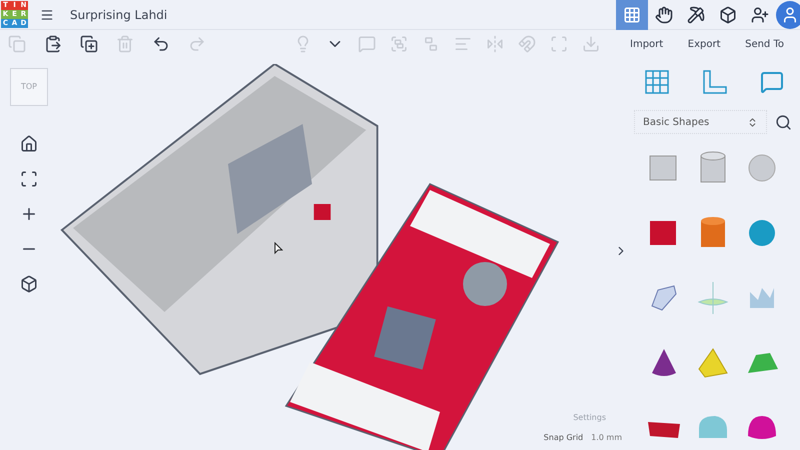 This screenshot has height=450, width=800. Describe the element at coordinates (704, 44) in the screenshot. I see `action-button: Export` at that location.